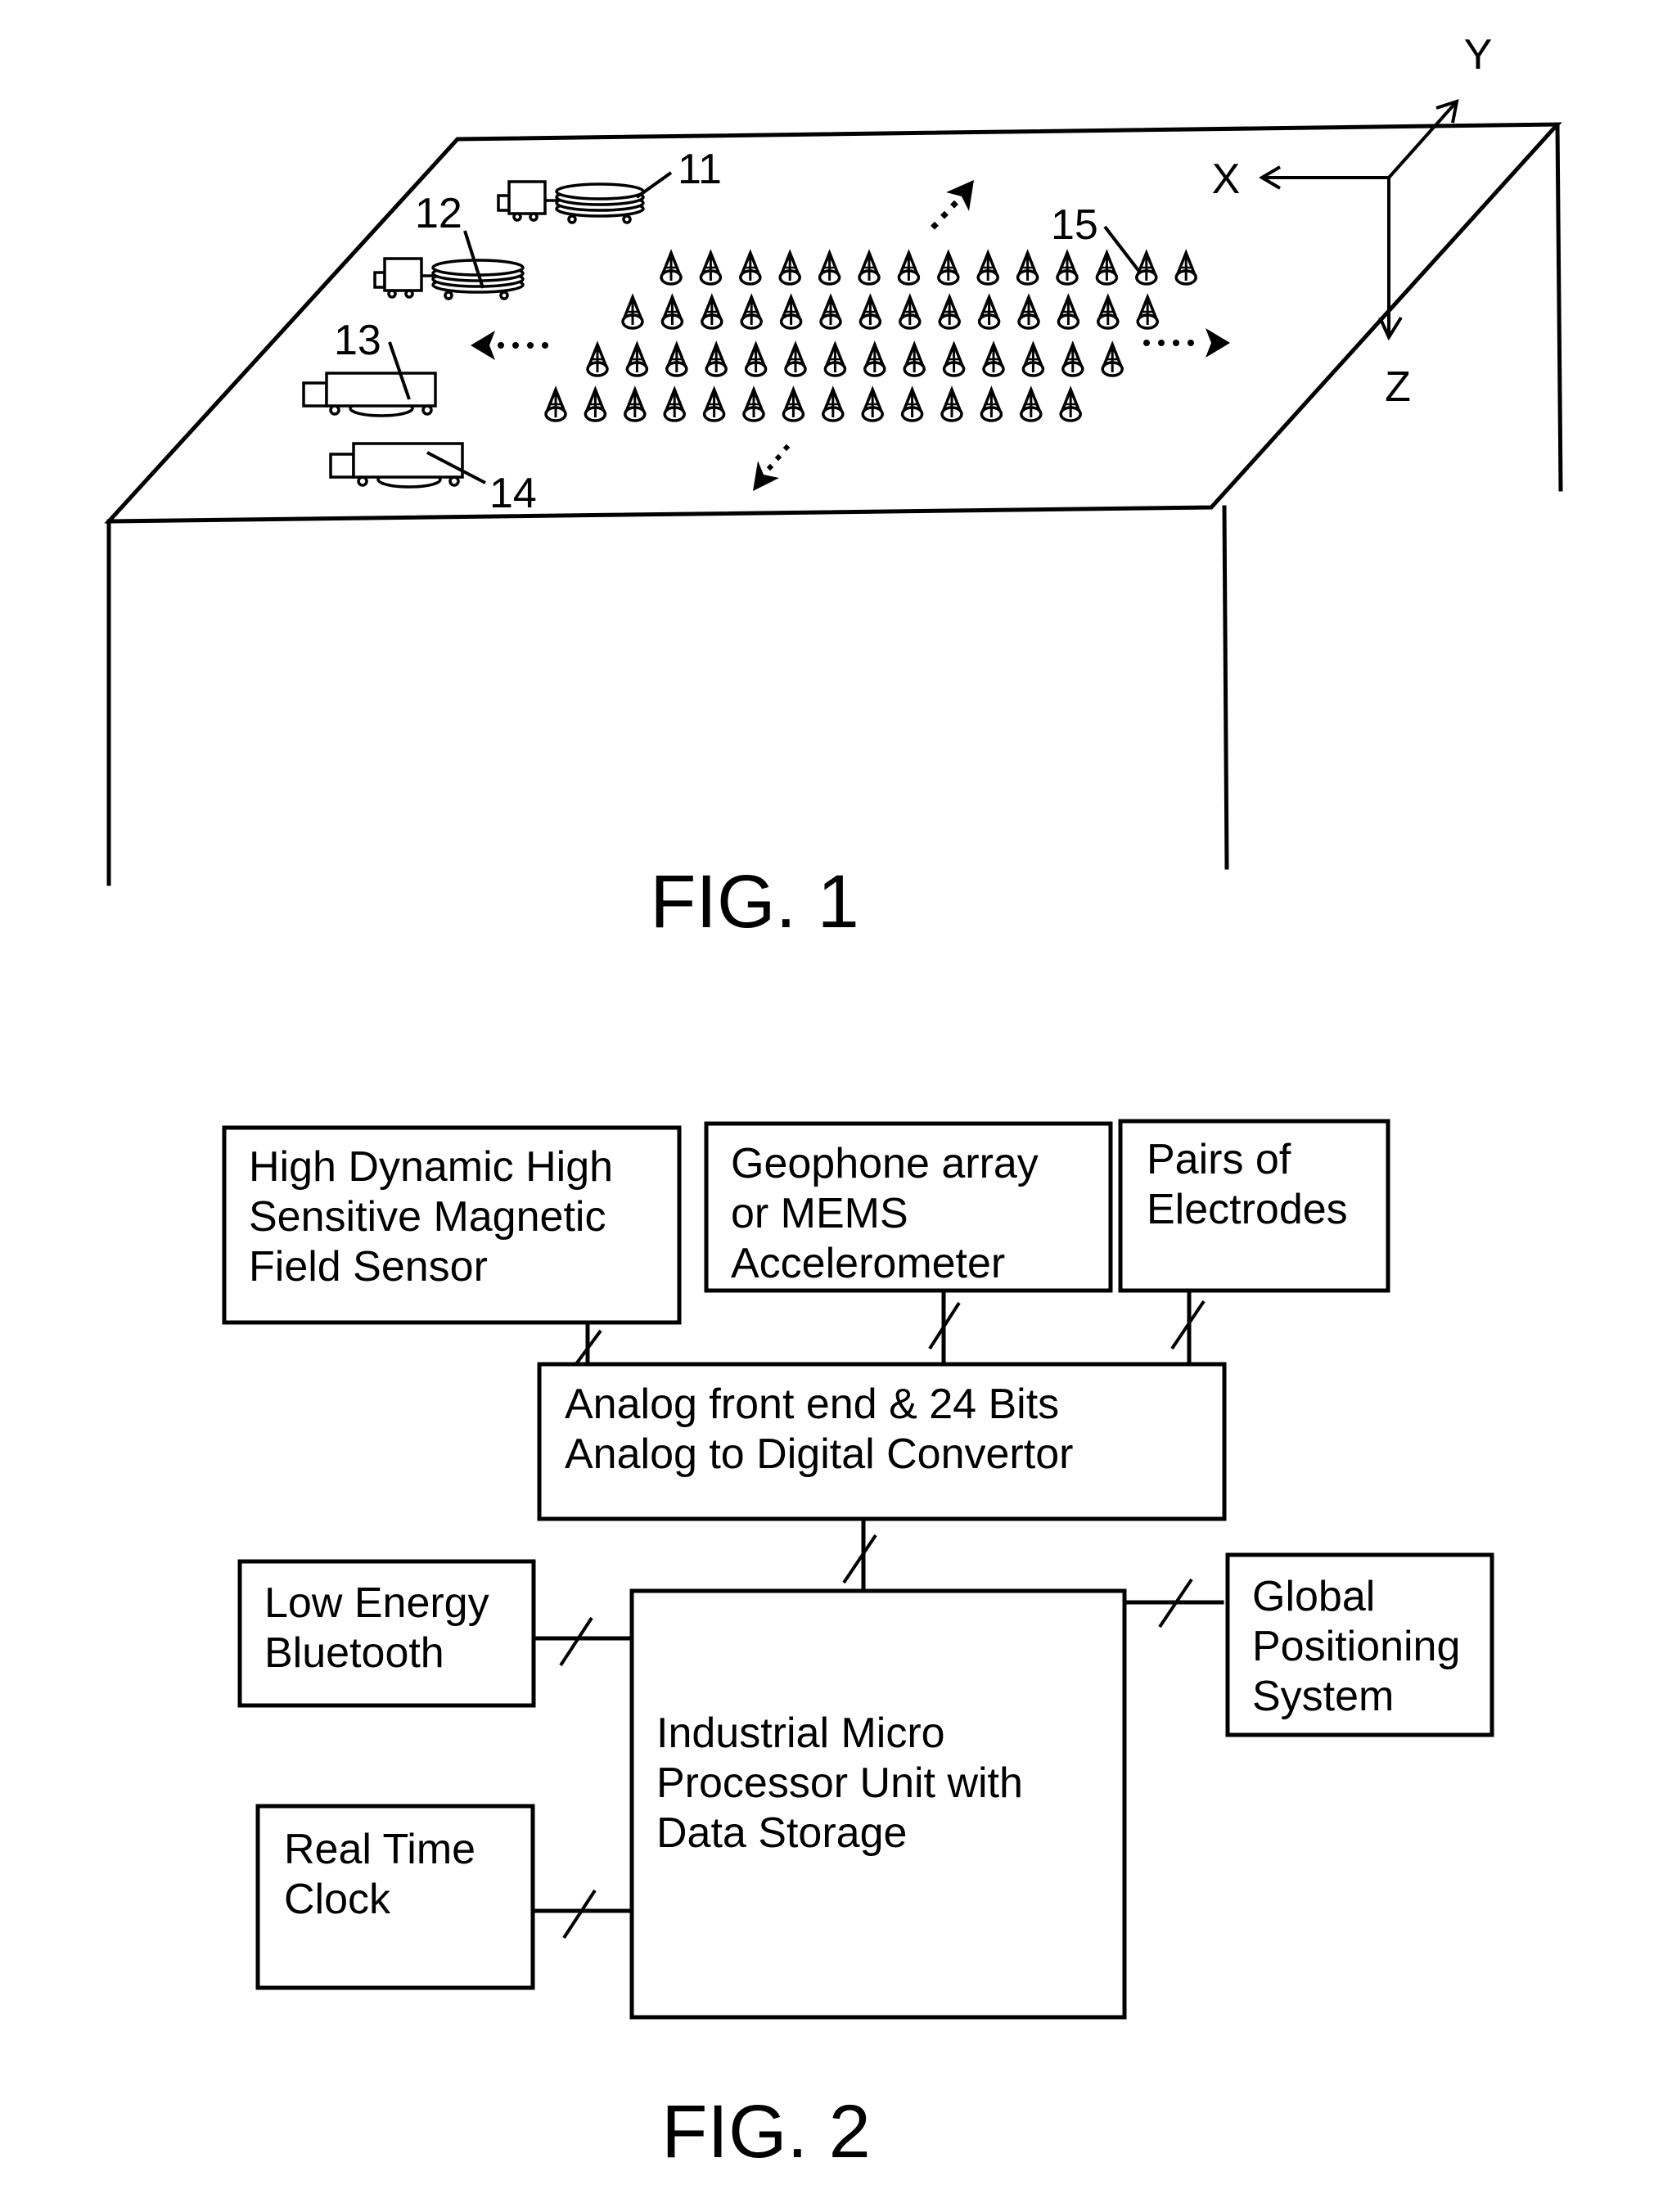  Describe the element at coordinates (600, 200) in the screenshot. I see `coil-icon` at that location.